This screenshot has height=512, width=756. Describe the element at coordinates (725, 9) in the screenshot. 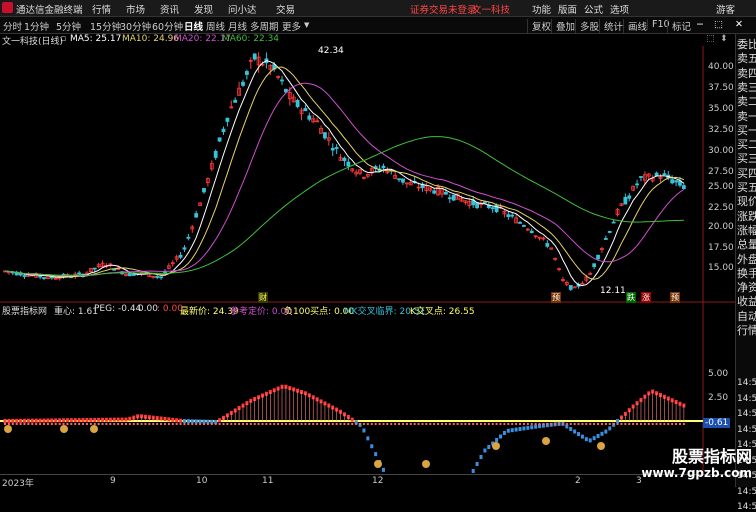

I see `guest-label: 游客` at that location.